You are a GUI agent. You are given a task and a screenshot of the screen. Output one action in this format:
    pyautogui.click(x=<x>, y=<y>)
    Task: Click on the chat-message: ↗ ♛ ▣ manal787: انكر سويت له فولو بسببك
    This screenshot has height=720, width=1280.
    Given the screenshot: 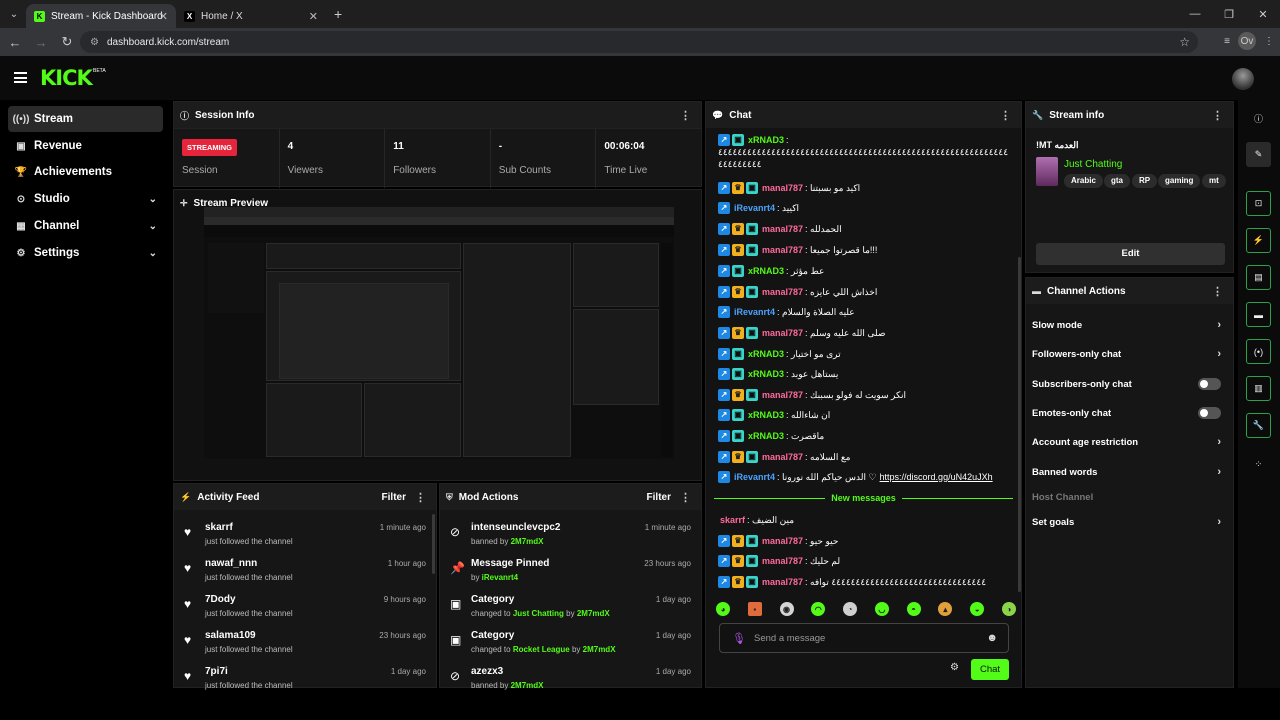 What is the action you would take?
    pyautogui.click(x=863, y=395)
    